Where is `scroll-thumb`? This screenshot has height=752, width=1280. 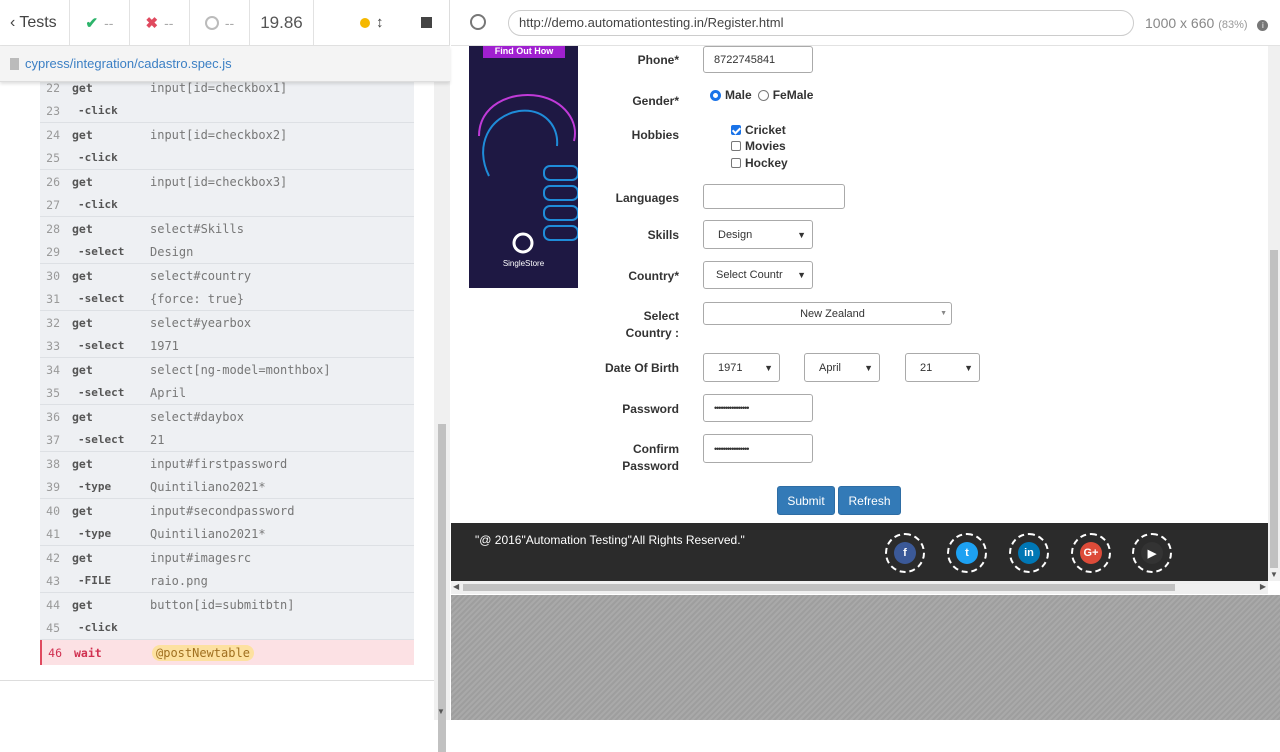
scroll-thumb is located at coordinates (442, 588).